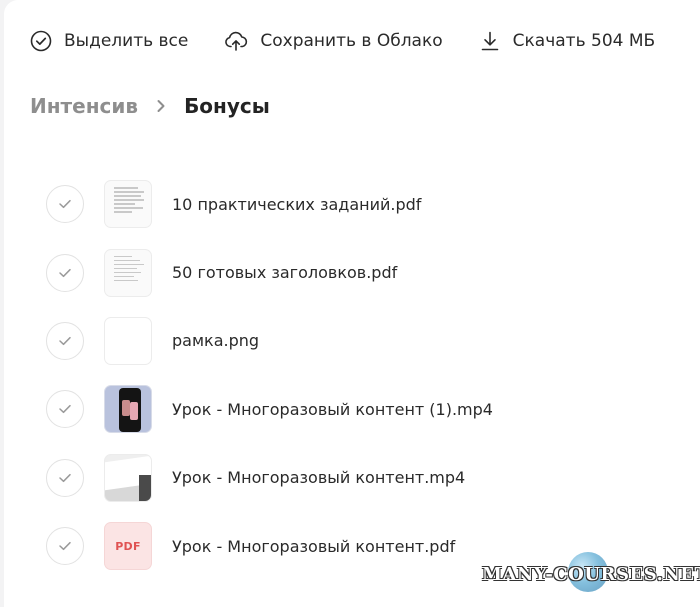  I want to click on check-circle-icon, so click(41, 41).